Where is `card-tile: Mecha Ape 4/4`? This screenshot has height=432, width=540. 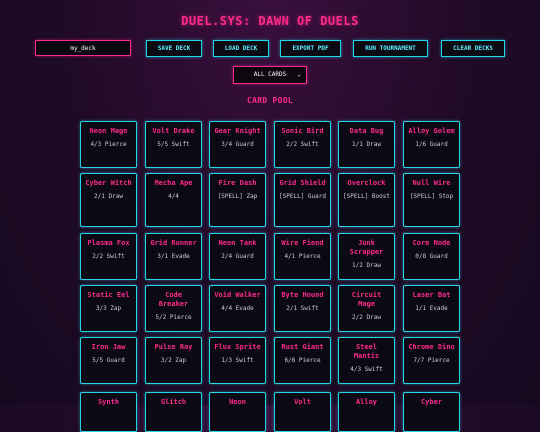 card-tile: Mecha Ape 4/4 is located at coordinates (173, 200).